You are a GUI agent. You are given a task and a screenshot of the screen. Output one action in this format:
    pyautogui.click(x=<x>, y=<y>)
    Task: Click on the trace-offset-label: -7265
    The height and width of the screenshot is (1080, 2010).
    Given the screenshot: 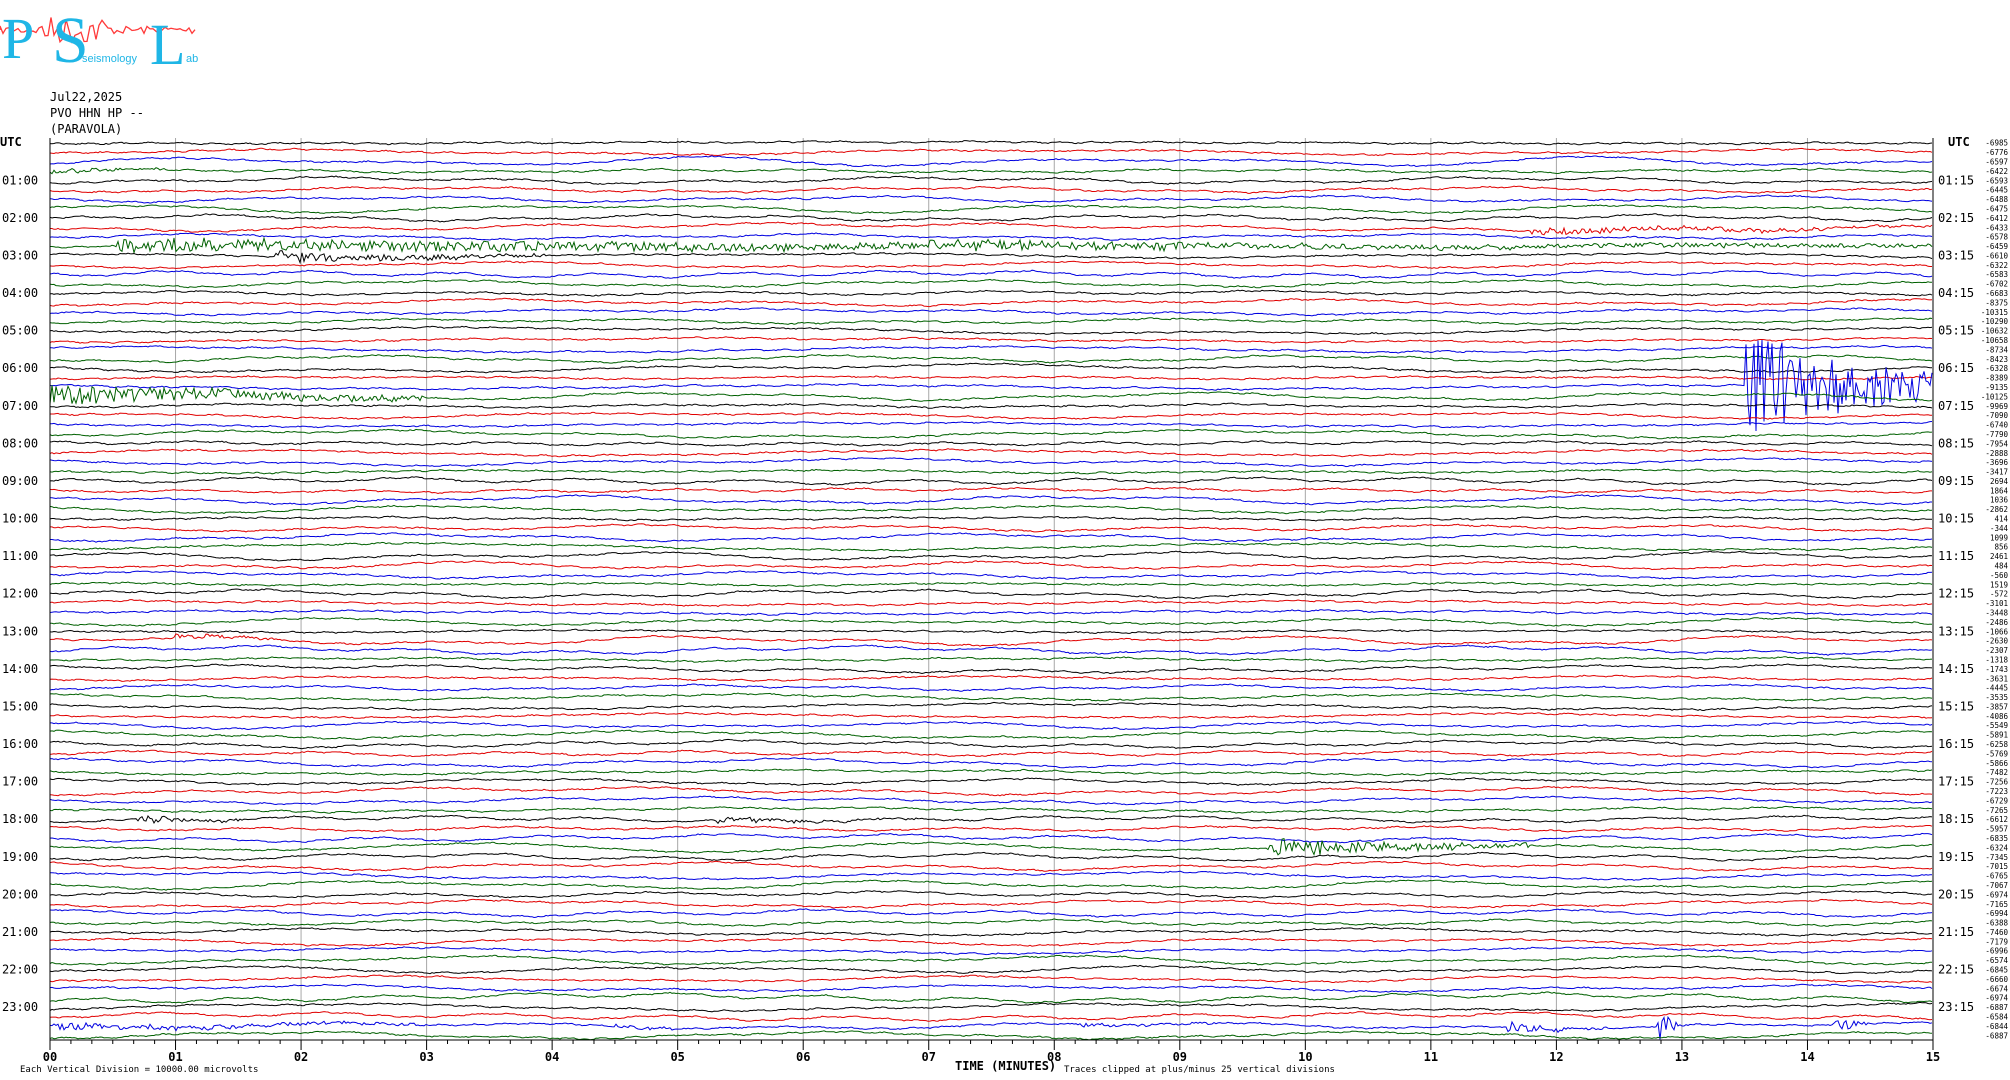 What is the action you would take?
    pyautogui.click(x=1996, y=810)
    